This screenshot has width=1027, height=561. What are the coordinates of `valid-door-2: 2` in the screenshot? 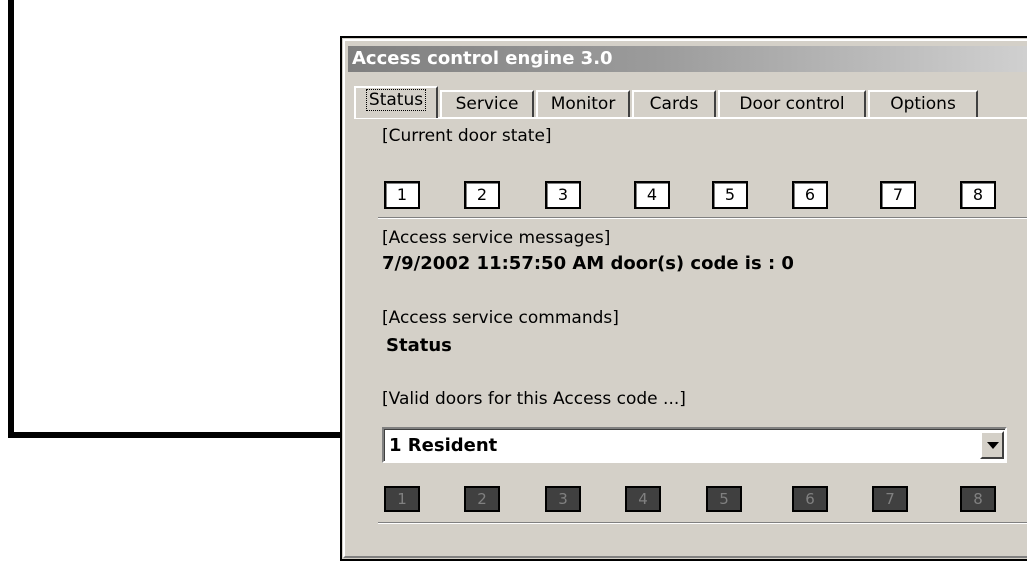 It's located at (482, 499).